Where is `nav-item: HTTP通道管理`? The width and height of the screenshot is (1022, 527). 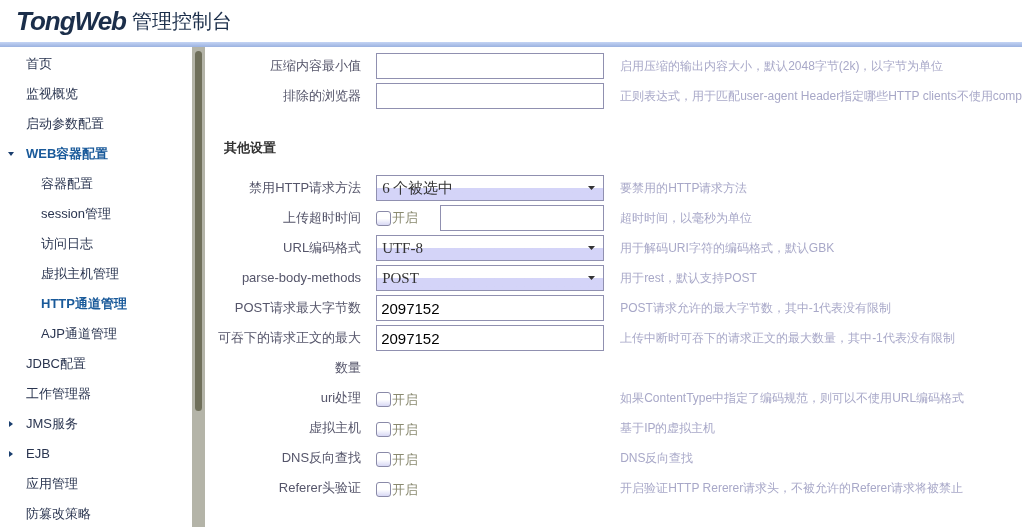
nav-item: HTTP通道管理 is located at coordinates (84, 304).